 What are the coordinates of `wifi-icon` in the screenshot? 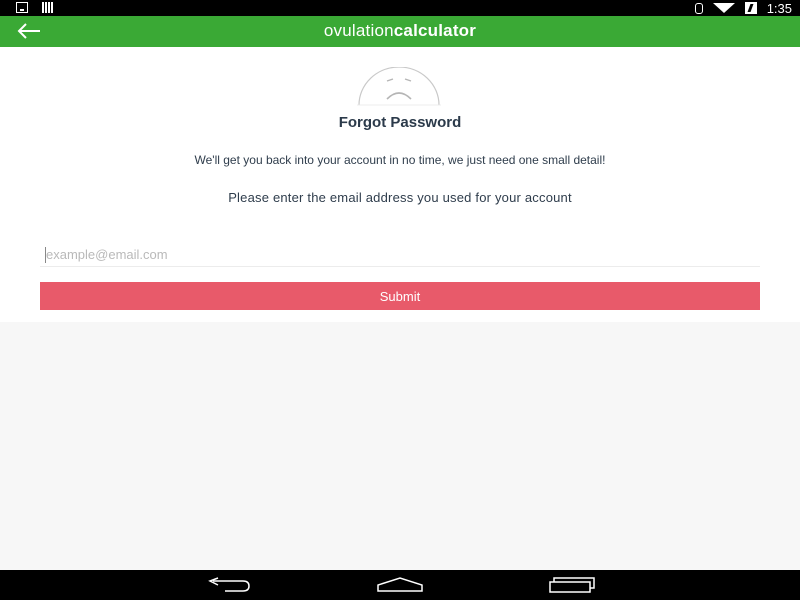 It's located at (723, 8).